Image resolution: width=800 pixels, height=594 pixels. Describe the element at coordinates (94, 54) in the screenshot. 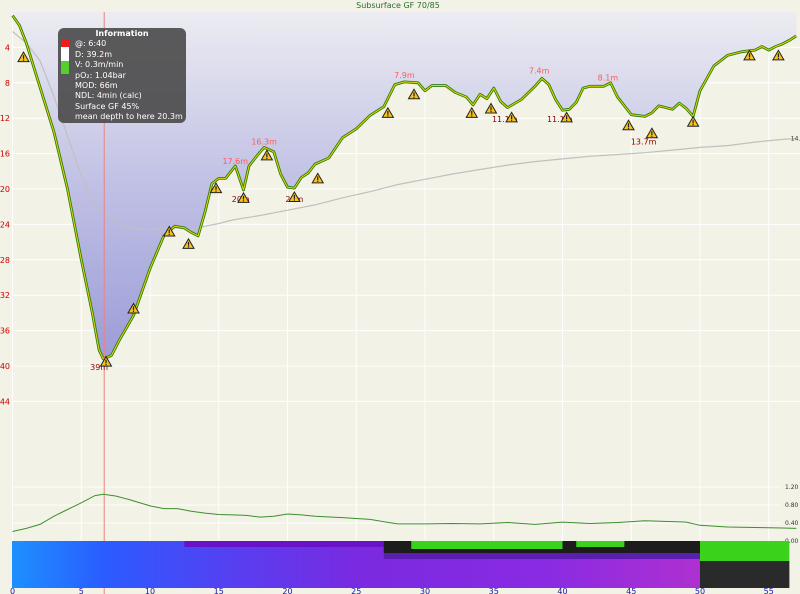

I see `info-depth: D: 39.2m` at that location.